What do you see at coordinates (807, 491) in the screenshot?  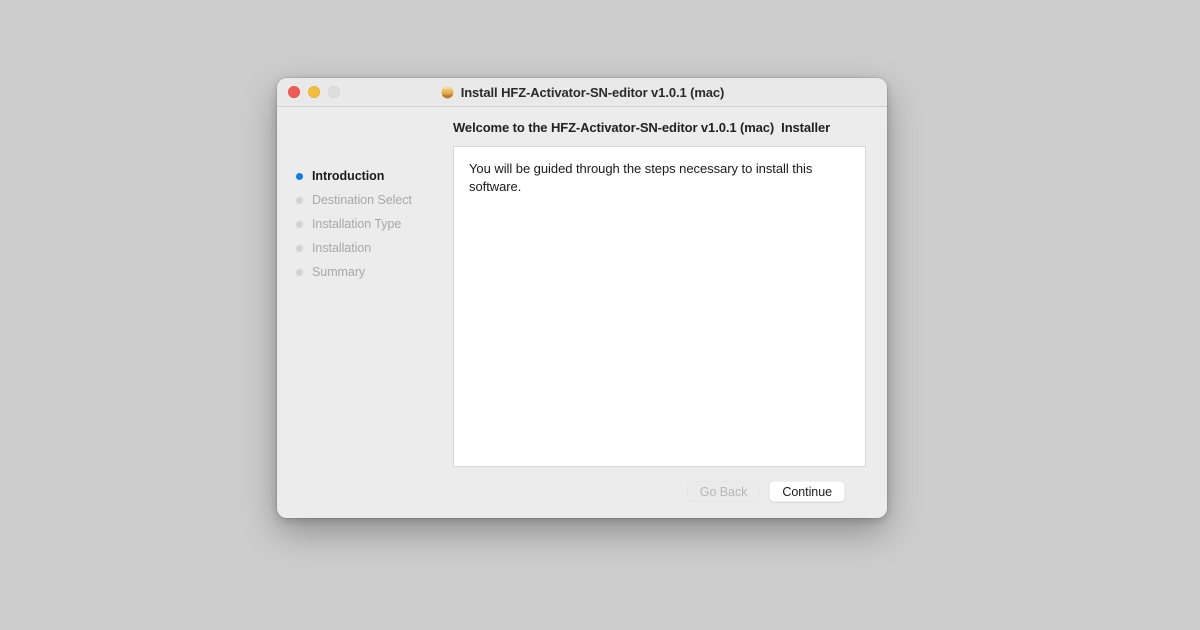 I see `continue-button: Continue` at bounding box center [807, 491].